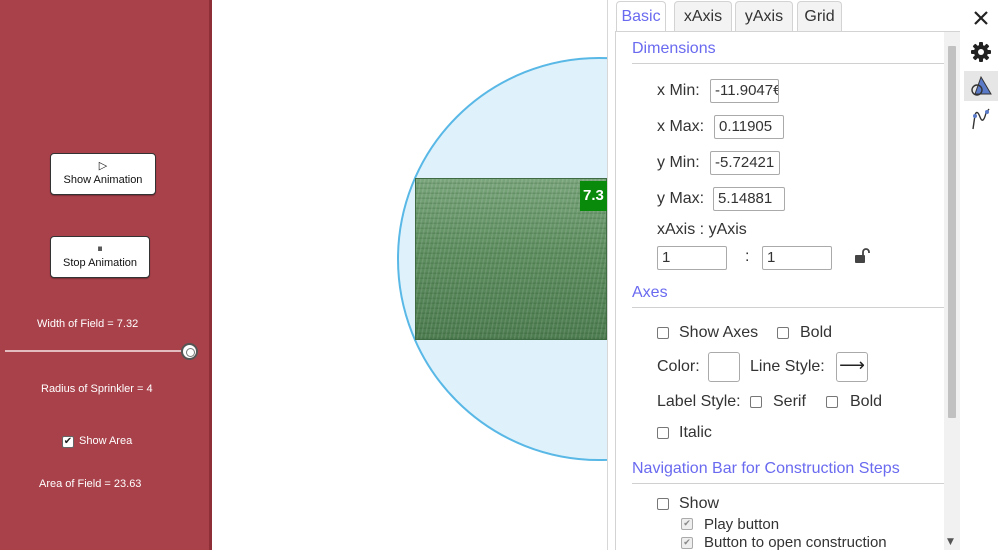 This screenshot has width=1000, height=550. What do you see at coordinates (749, 127) in the screenshot?
I see `xmax-input: 0.11905` at bounding box center [749, 127].